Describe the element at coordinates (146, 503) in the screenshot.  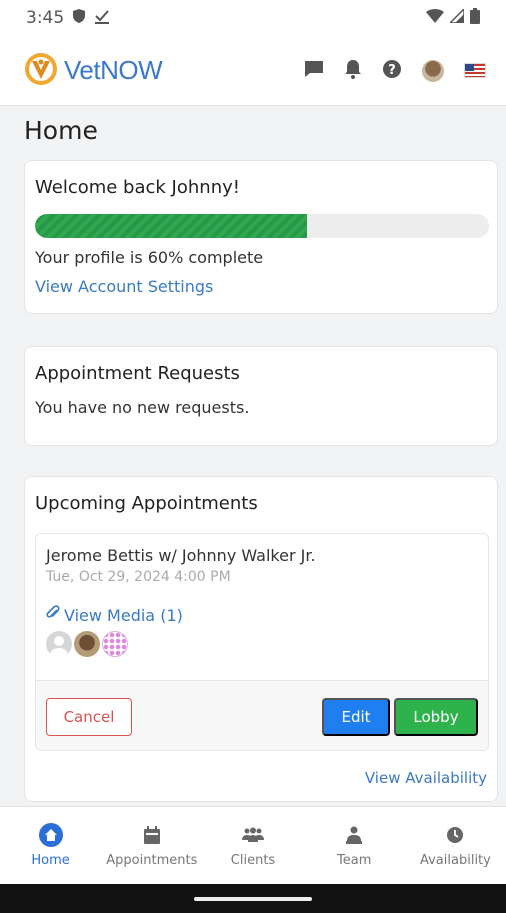
I see `upcoming-title: Upcoming Appointments` at that location.